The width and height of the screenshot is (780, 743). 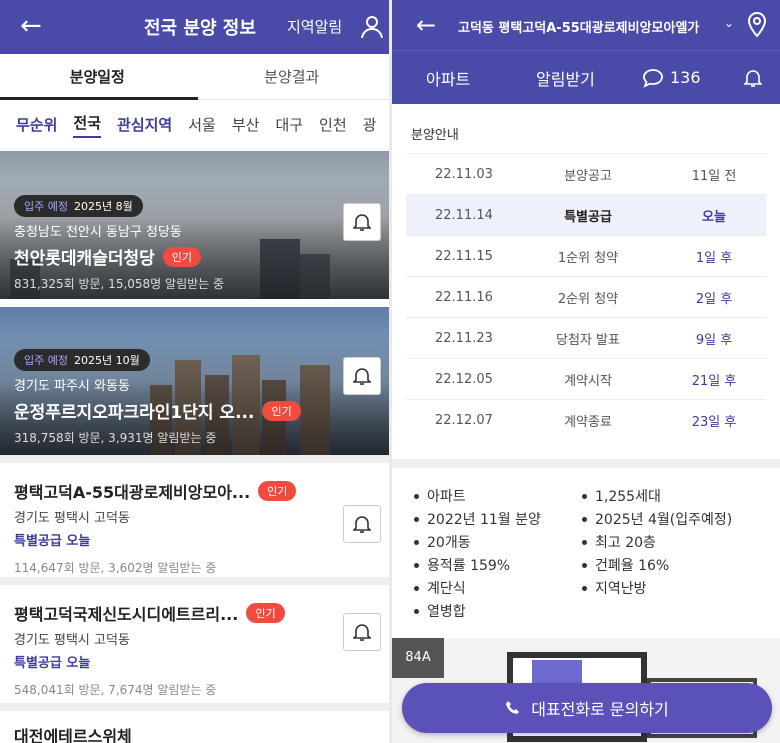 What do you see at coordinates (498, 496) in the screenshot?
I see `spec-item: 아파트` at bounding box center [498, 496].